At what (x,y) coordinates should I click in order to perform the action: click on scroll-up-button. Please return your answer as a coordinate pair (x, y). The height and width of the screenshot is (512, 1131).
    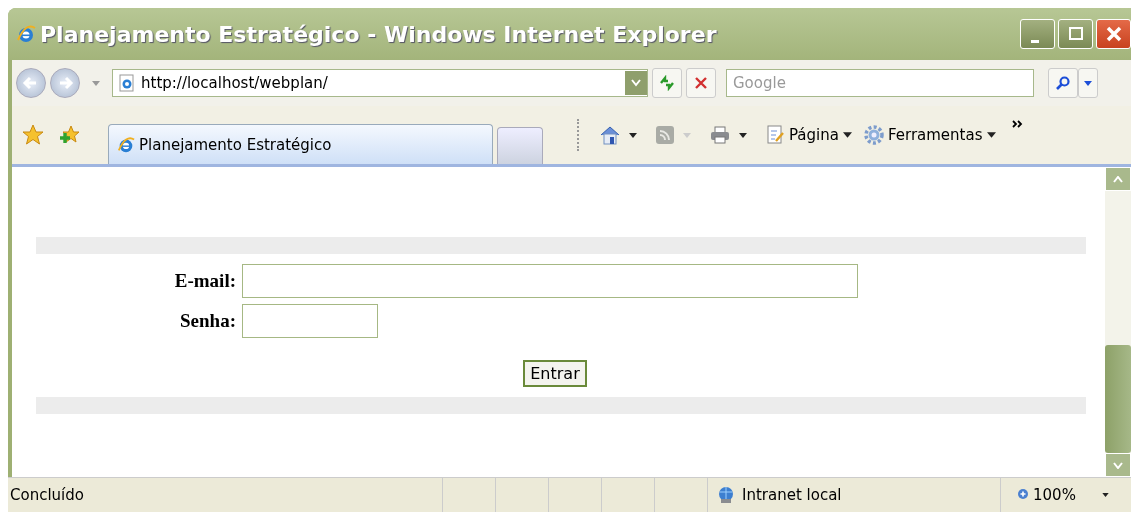
    Looking at the image, I should click on (1118, 179).